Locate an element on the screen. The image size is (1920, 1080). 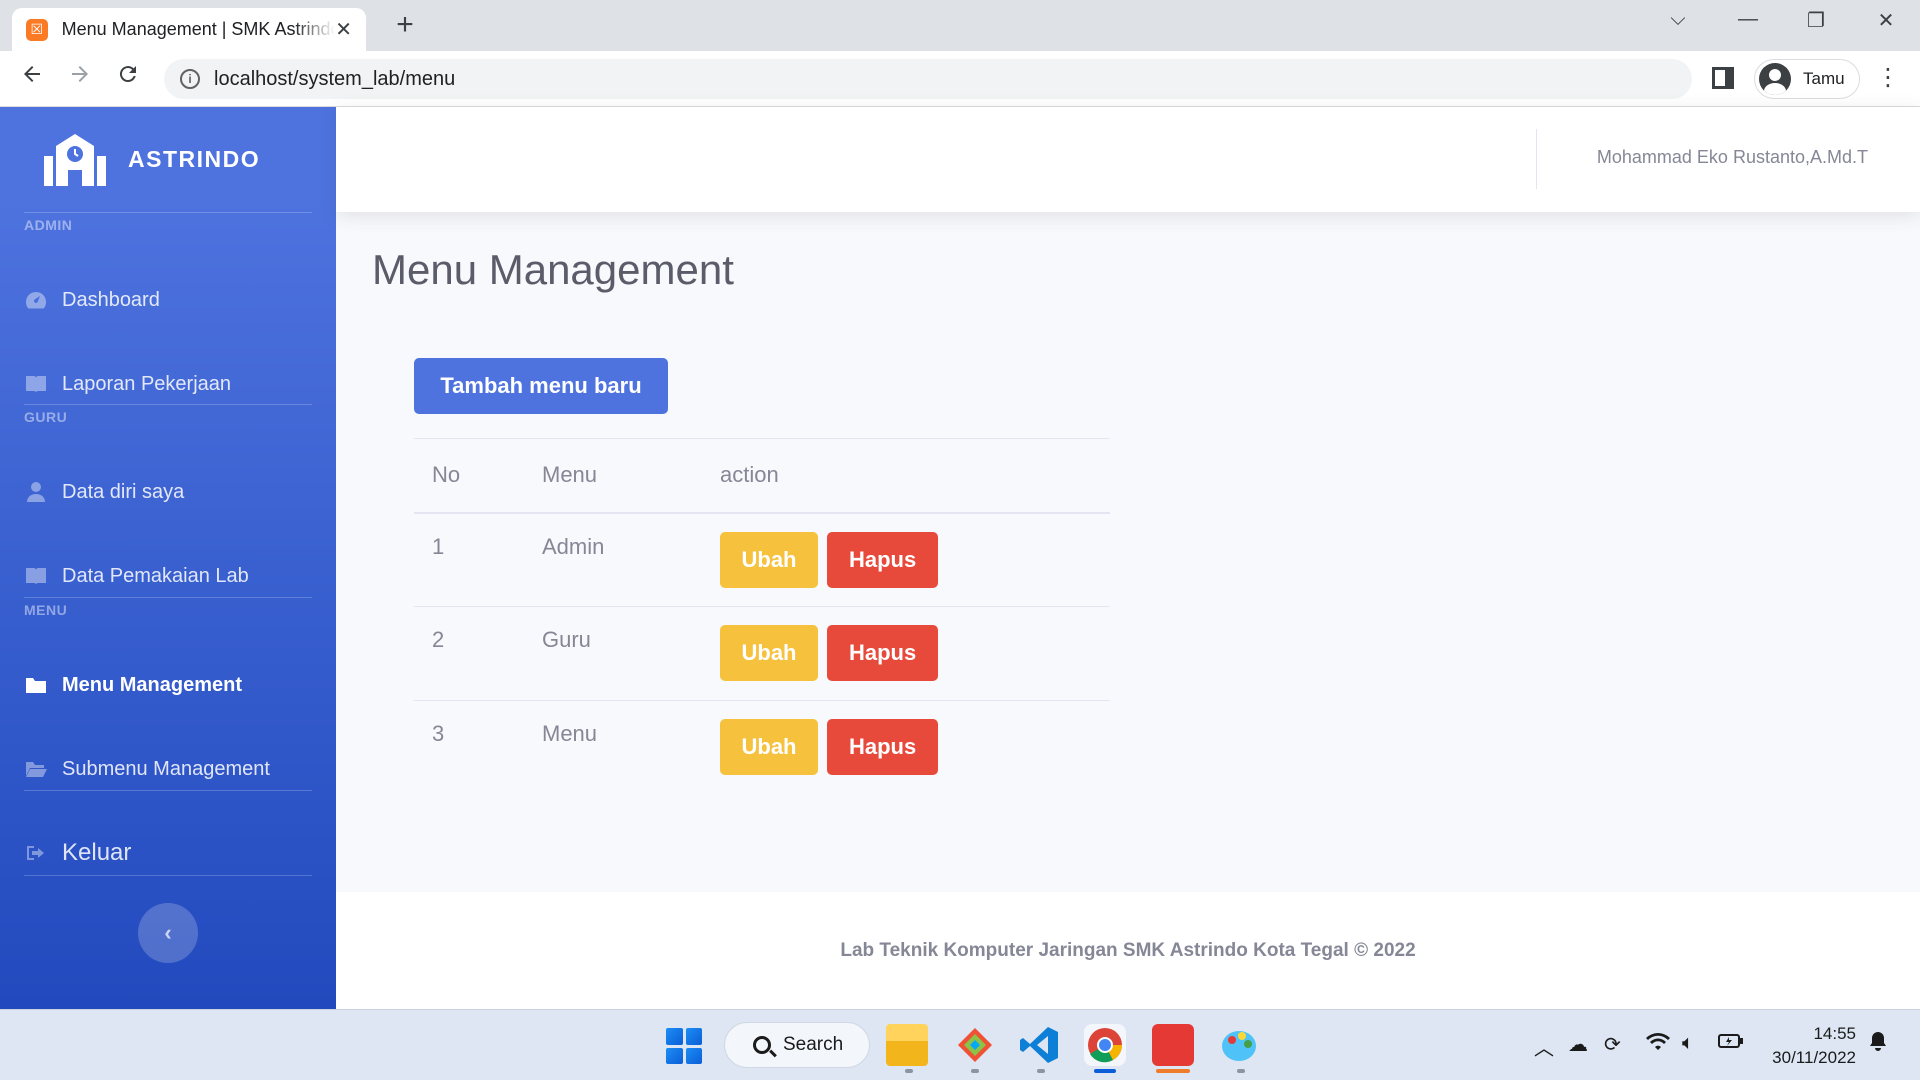
cell-no: 2 is located at coordinates (469, 653).